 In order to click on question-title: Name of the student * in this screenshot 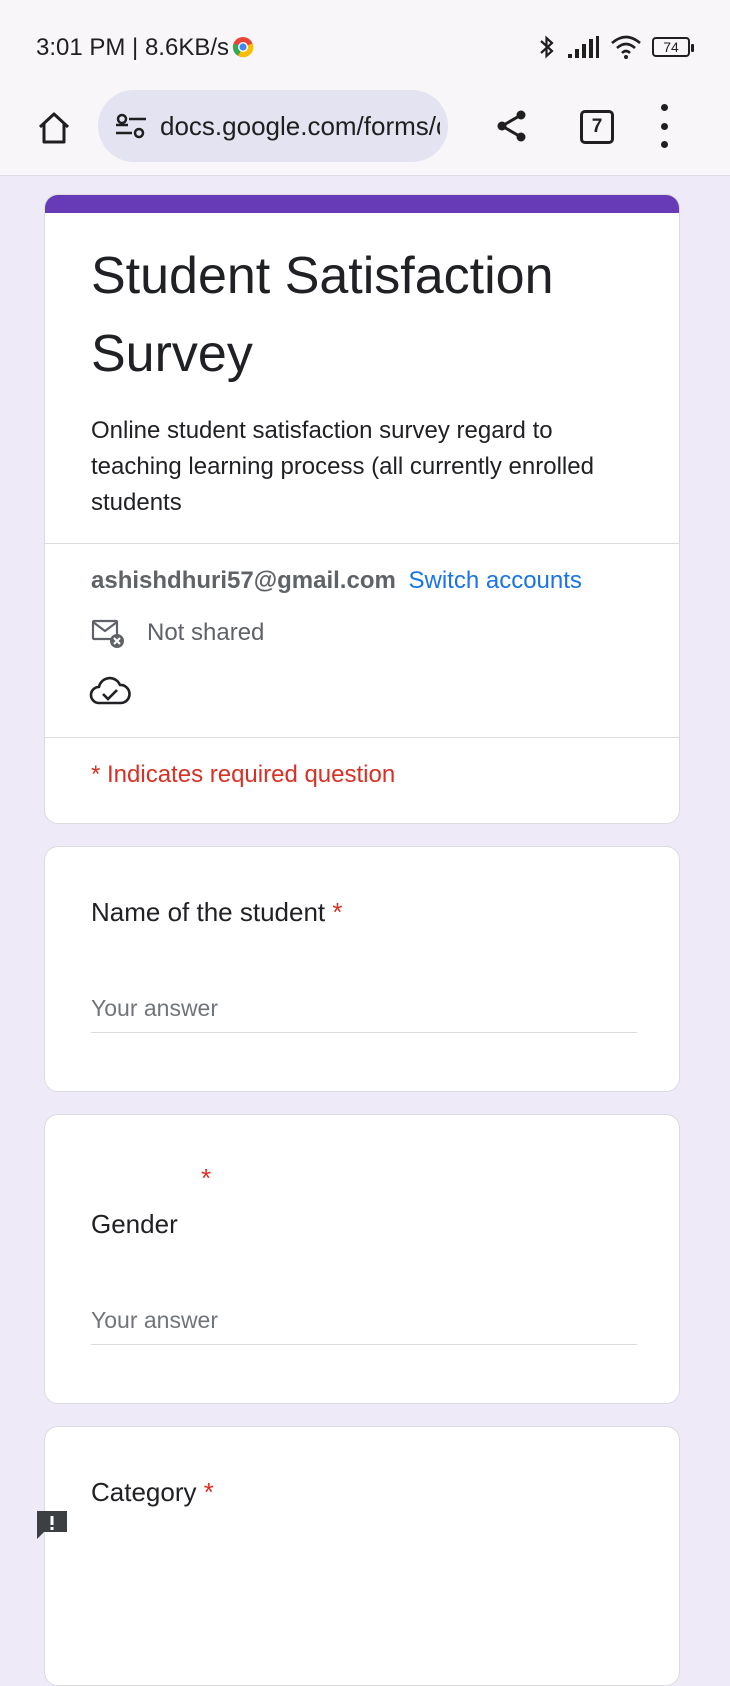, I will do `click(217, 912)`.